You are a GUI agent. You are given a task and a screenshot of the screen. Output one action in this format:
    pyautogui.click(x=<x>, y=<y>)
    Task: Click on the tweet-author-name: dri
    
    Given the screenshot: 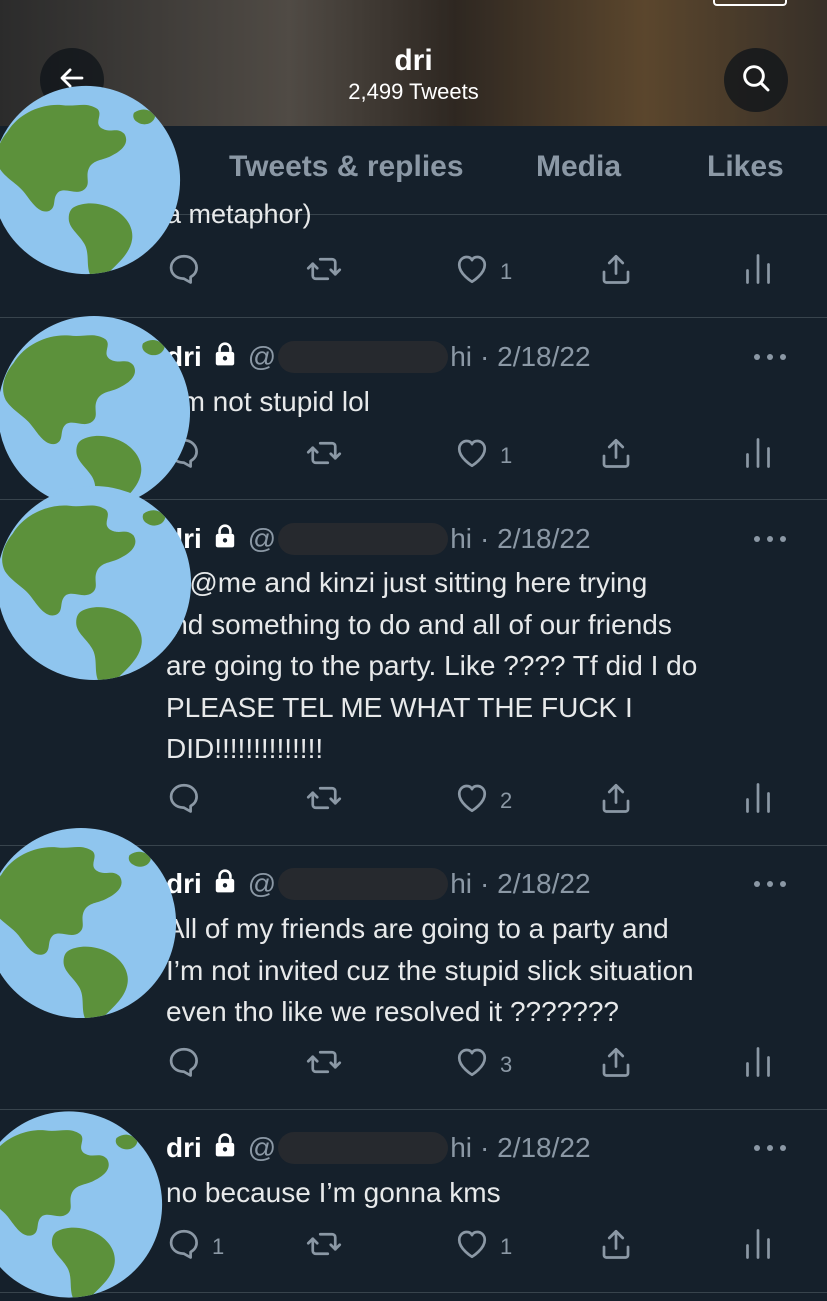 What is the action you would take?
    pyautogui.click(x=184, y=1148)
    